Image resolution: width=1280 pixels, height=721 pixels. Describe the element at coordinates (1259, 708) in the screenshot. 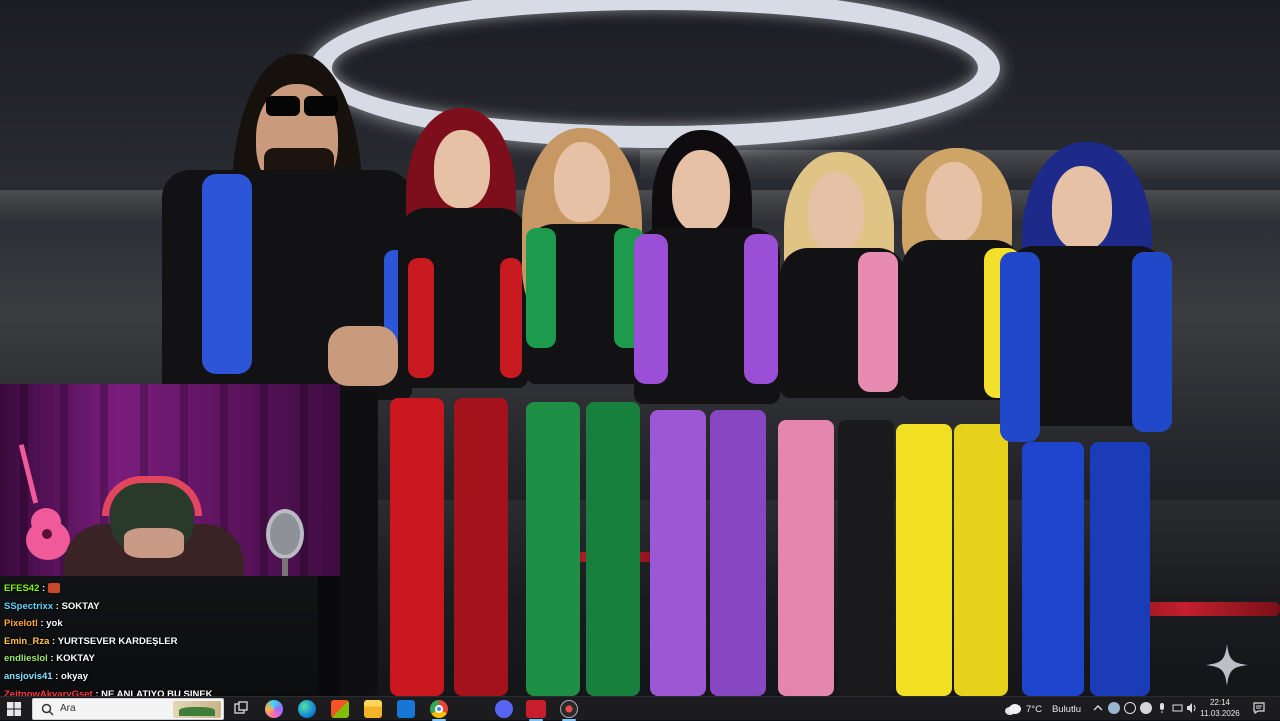

I see `notification-icon` at that location.